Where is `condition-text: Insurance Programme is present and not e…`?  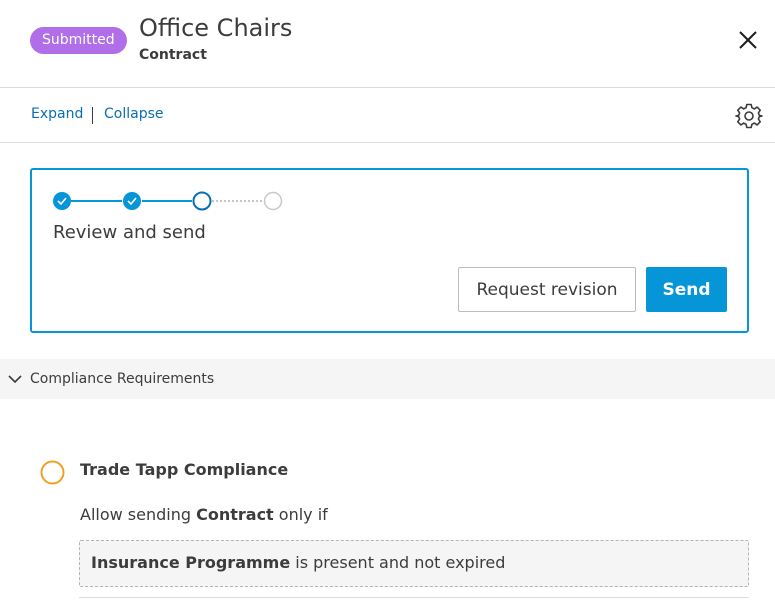 condition-text: Insurance Programme is present and not e… is located at coordinates (298, 562).